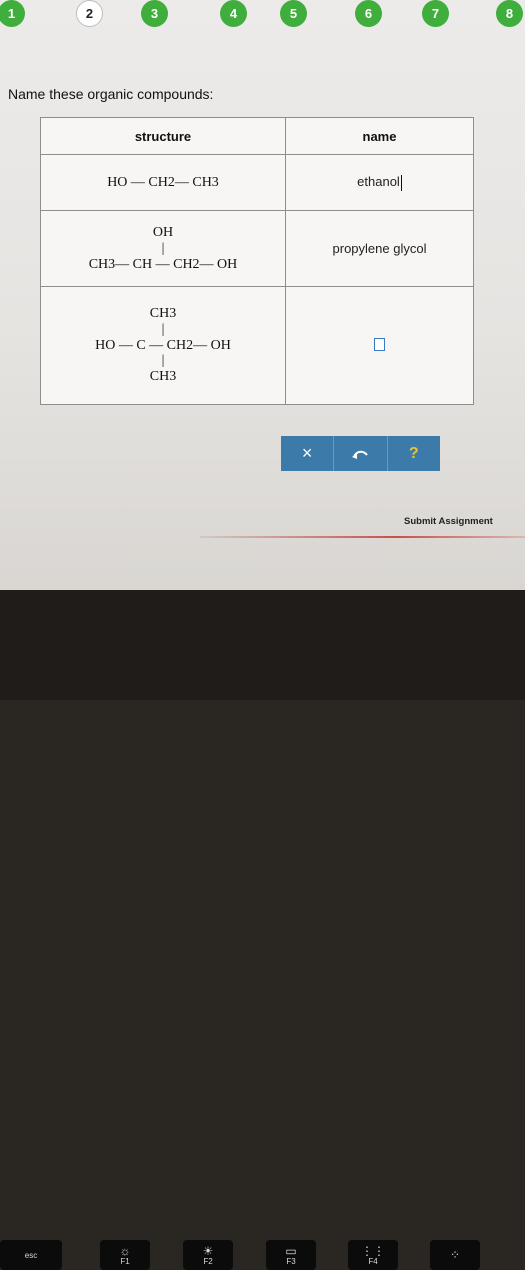  Describe the element at coordinates (435, 13) in the screenshot. I see `step-7: 7` at that location.